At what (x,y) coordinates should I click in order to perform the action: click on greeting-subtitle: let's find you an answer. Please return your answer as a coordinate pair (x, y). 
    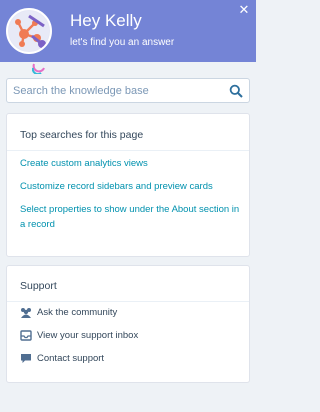
    Looking at the image, I should click on (122, 42).